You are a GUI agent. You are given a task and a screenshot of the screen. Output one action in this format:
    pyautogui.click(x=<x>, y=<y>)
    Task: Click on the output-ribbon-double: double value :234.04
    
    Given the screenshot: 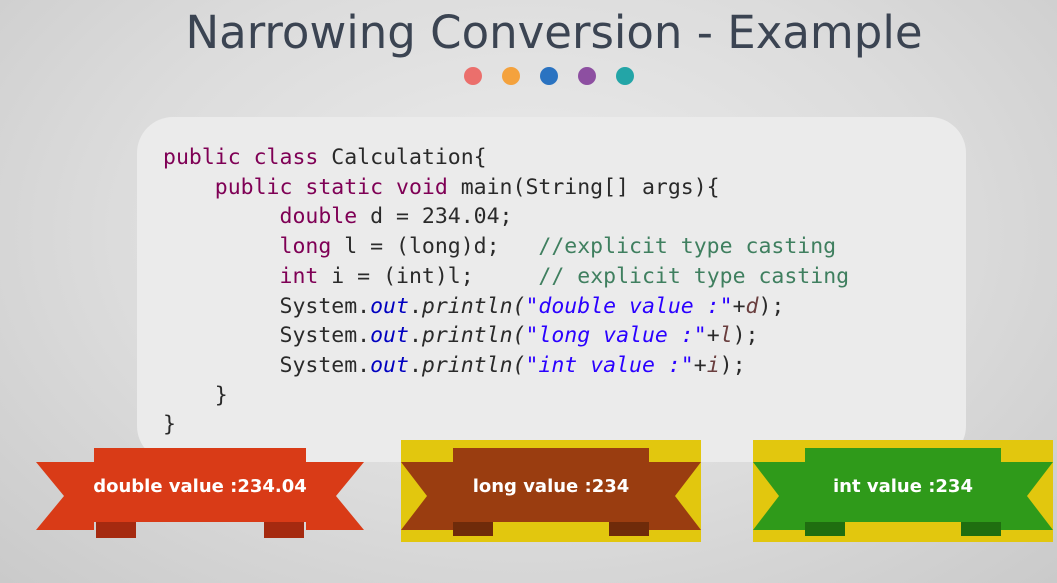 What is the action you would take?
    pyautogui.click(x=200, y=494)
    